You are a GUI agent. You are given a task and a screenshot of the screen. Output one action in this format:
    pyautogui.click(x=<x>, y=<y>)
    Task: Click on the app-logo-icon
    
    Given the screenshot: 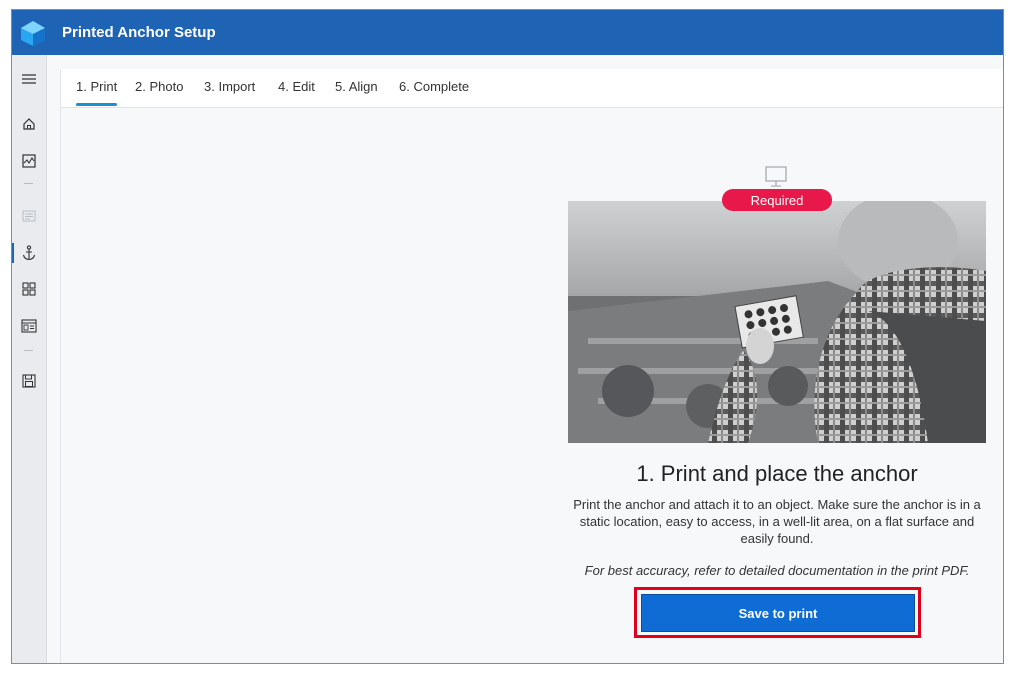 What is the action you would take?
    pyautogui.click(x=33, y=33)
    